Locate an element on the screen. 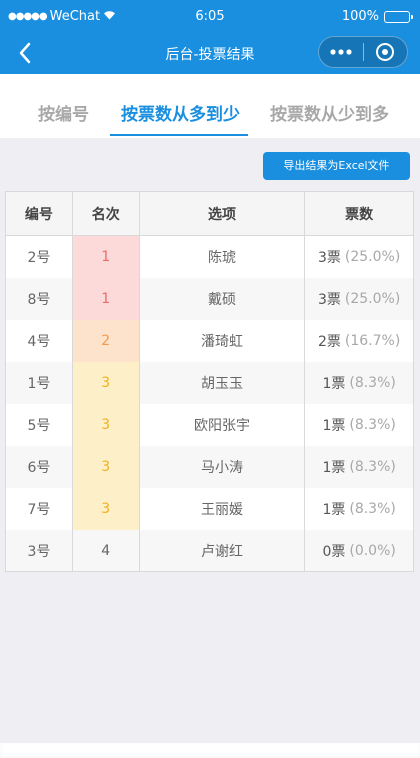 The height and width of the screenshot is (758, 420). cell-option: 卢谢红 is located at coordinates (223, 550).